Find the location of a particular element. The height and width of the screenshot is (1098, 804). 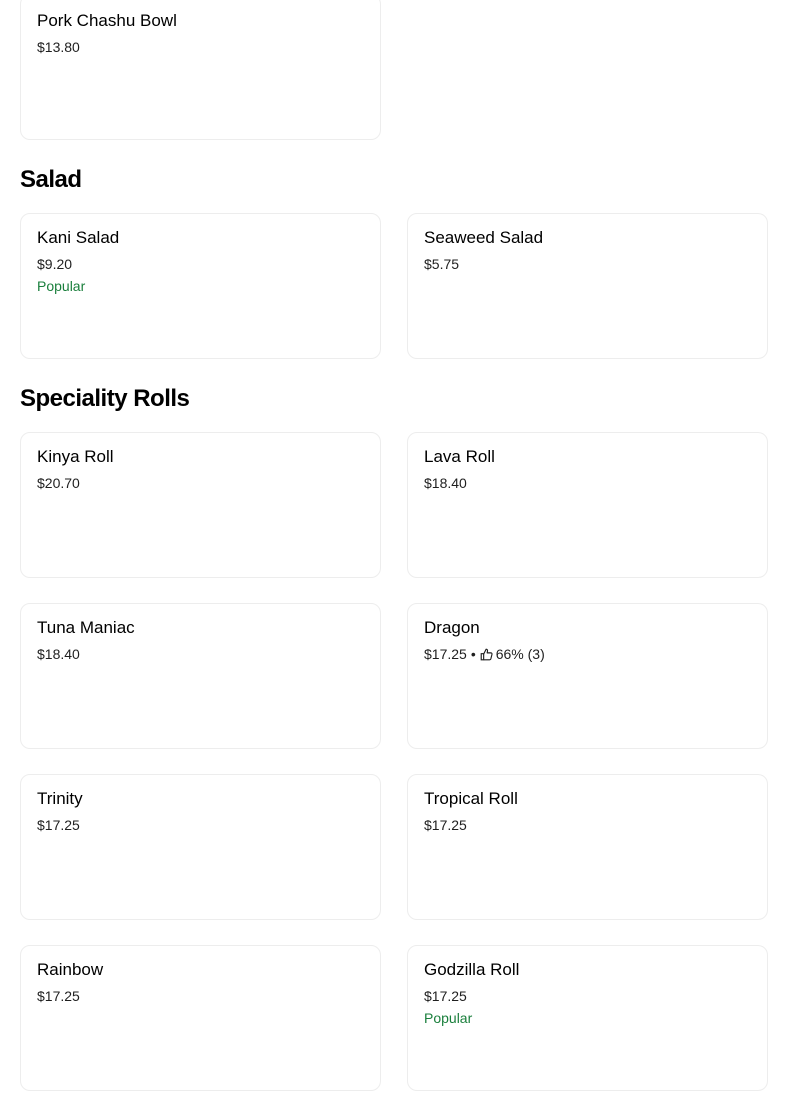

item-name: Dragon is located at coordinates (452, 627).